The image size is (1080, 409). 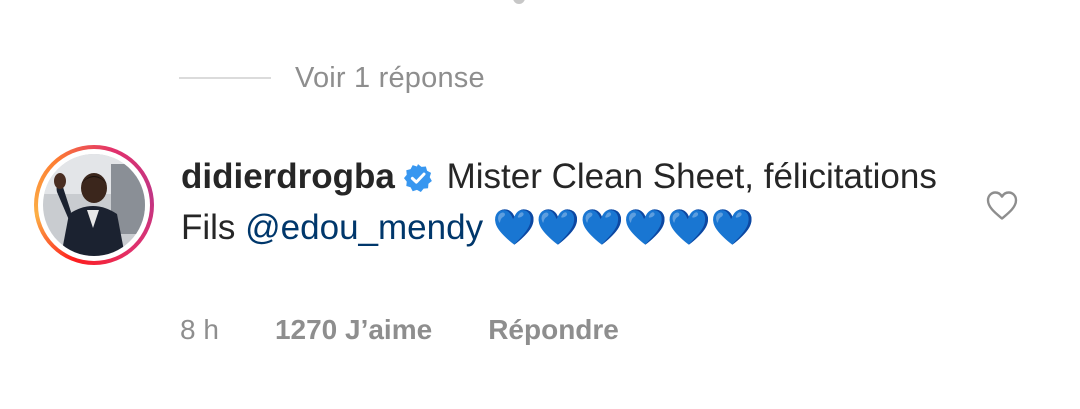 I want to click on mention-link: @edou_mendy, so click(x=364, y=227).